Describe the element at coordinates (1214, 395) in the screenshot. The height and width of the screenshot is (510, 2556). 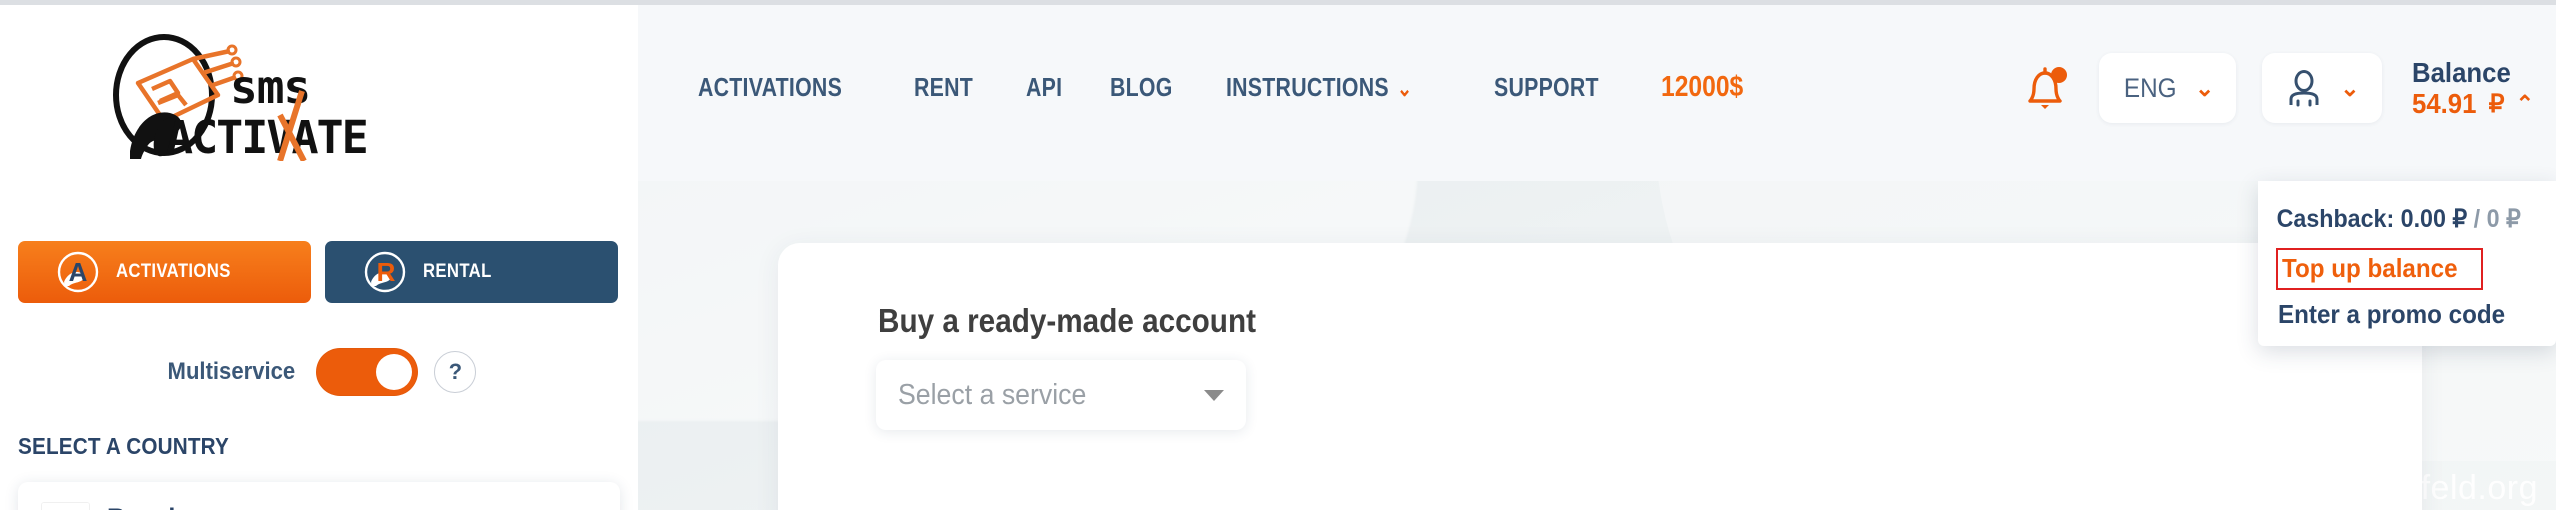
I see `caret-down-icon` at that location.